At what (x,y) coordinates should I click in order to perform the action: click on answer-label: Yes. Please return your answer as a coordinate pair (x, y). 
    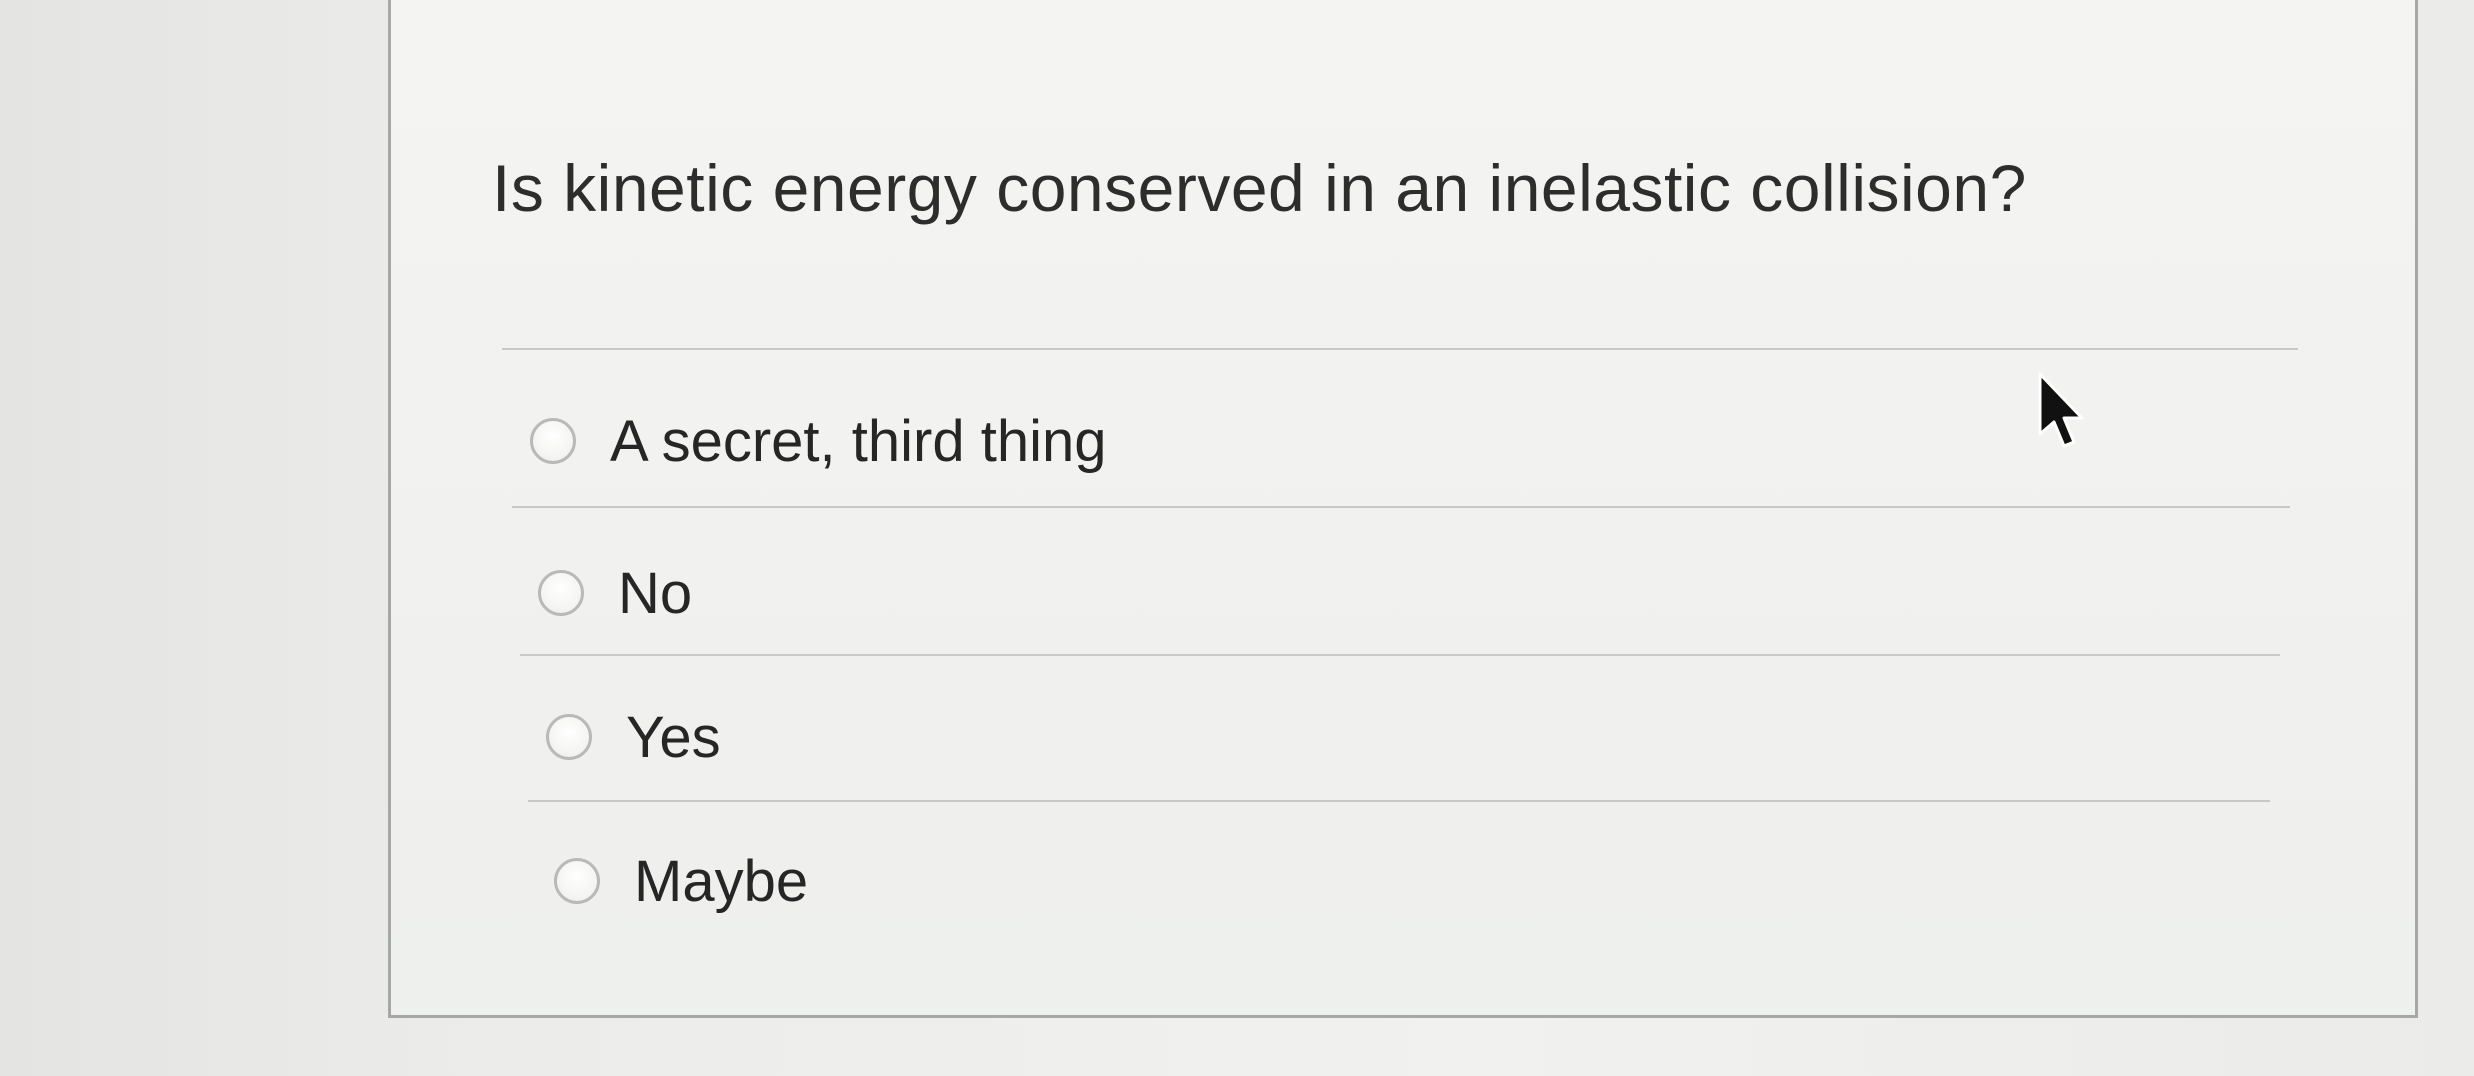
    Looking at the image, I should click on (673, 737).